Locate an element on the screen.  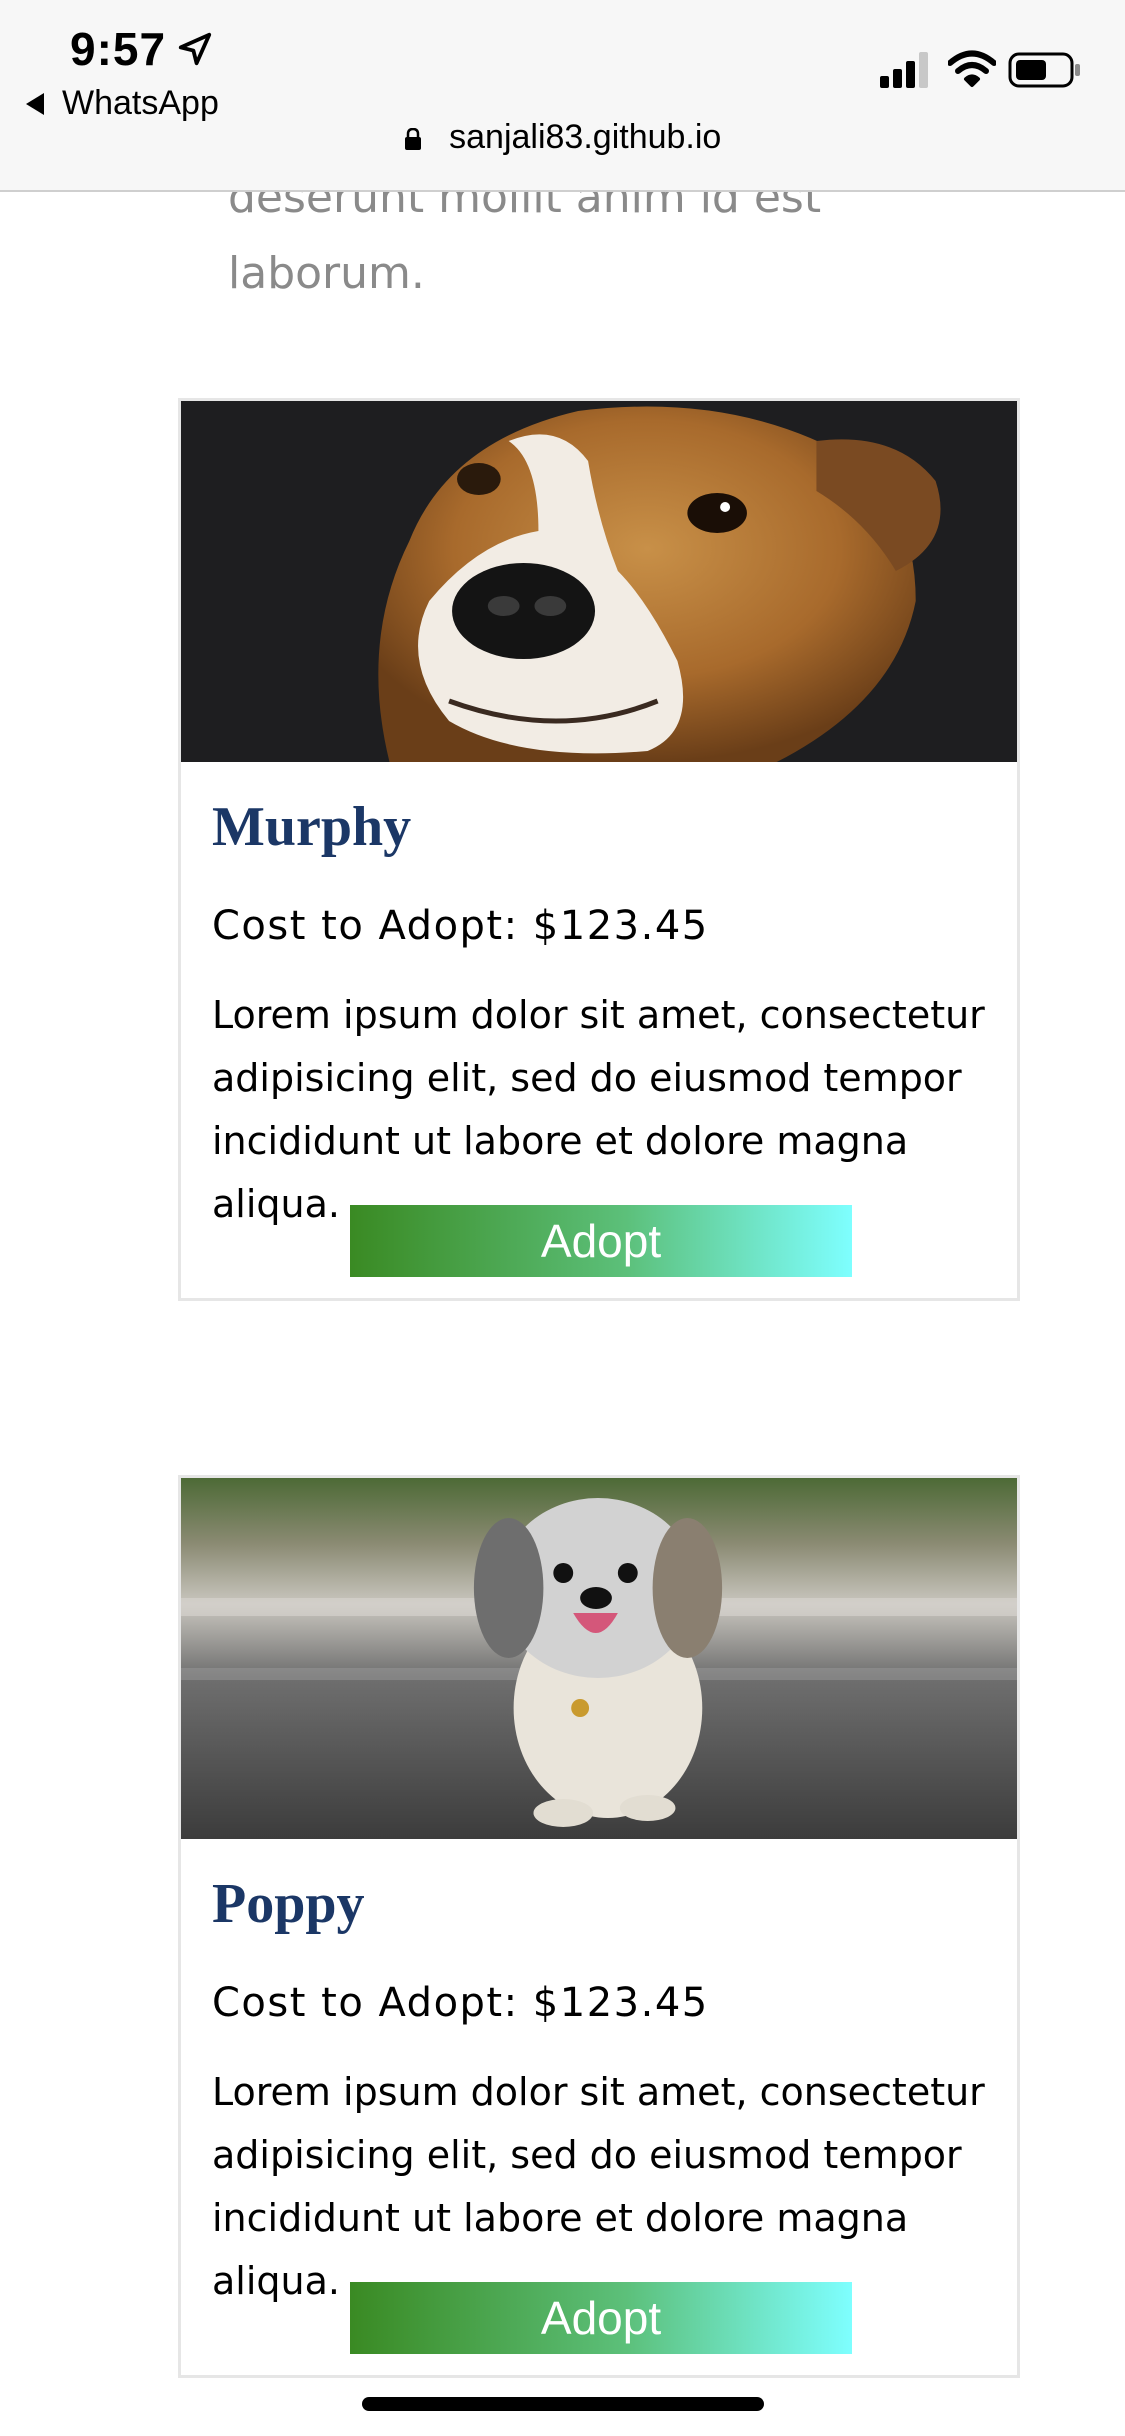
location-arrow-icon is located at coordinates (195, 49).